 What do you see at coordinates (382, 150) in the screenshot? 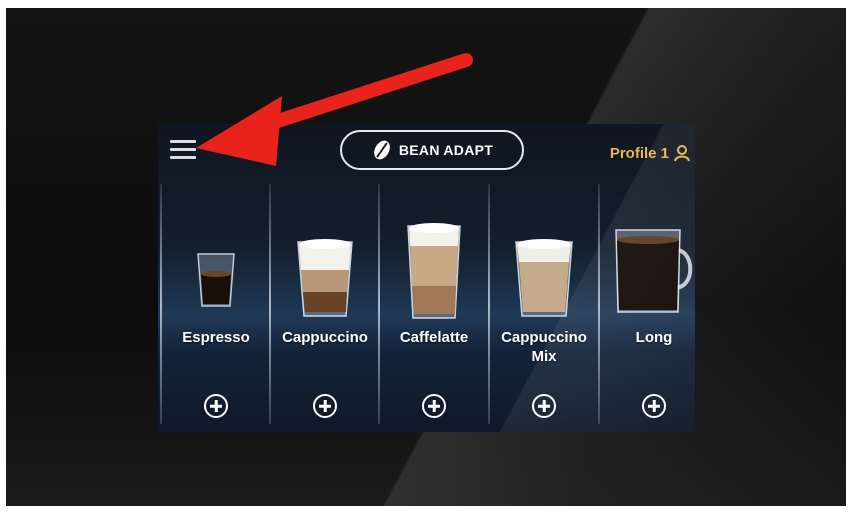
I see `coffee-bean-icon` at bounding box center [382, 150].